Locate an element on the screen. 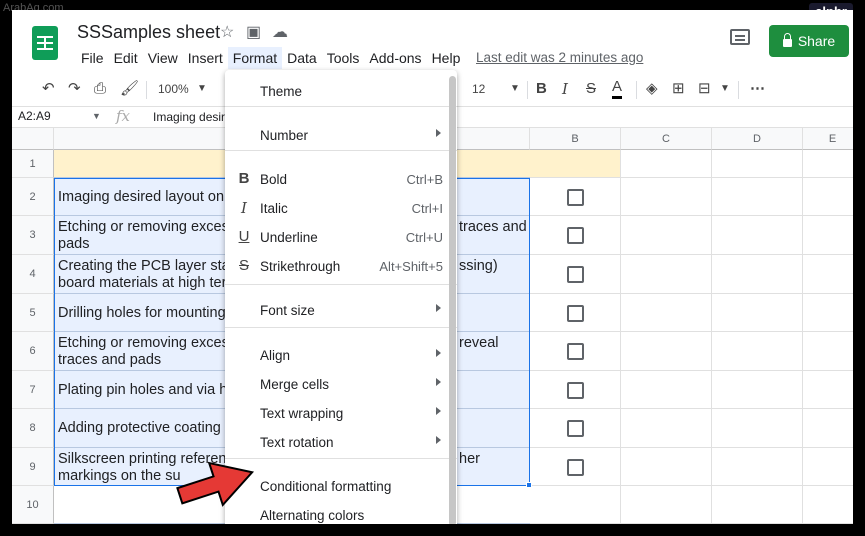  undo-icon: ↶ is located at coordinates (48, 89).